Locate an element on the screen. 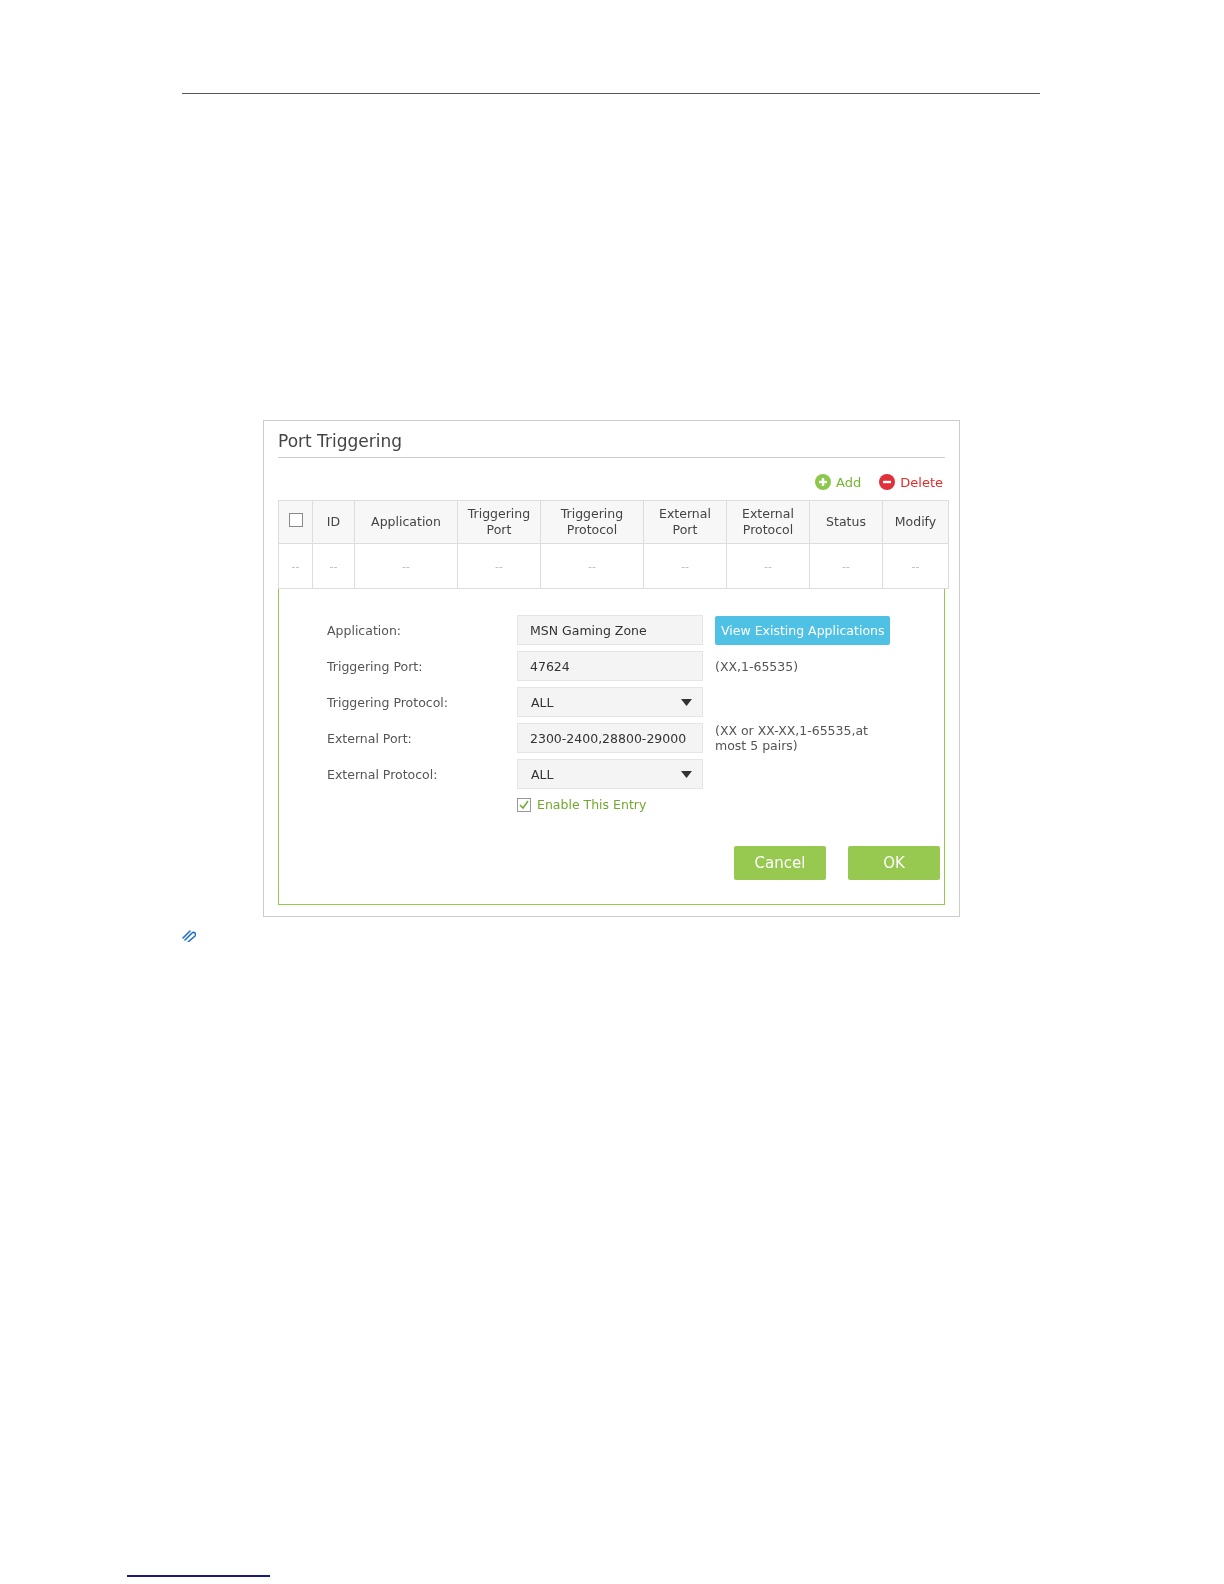  column-header: Triggering Protocol is located at coordinates (592, 522).